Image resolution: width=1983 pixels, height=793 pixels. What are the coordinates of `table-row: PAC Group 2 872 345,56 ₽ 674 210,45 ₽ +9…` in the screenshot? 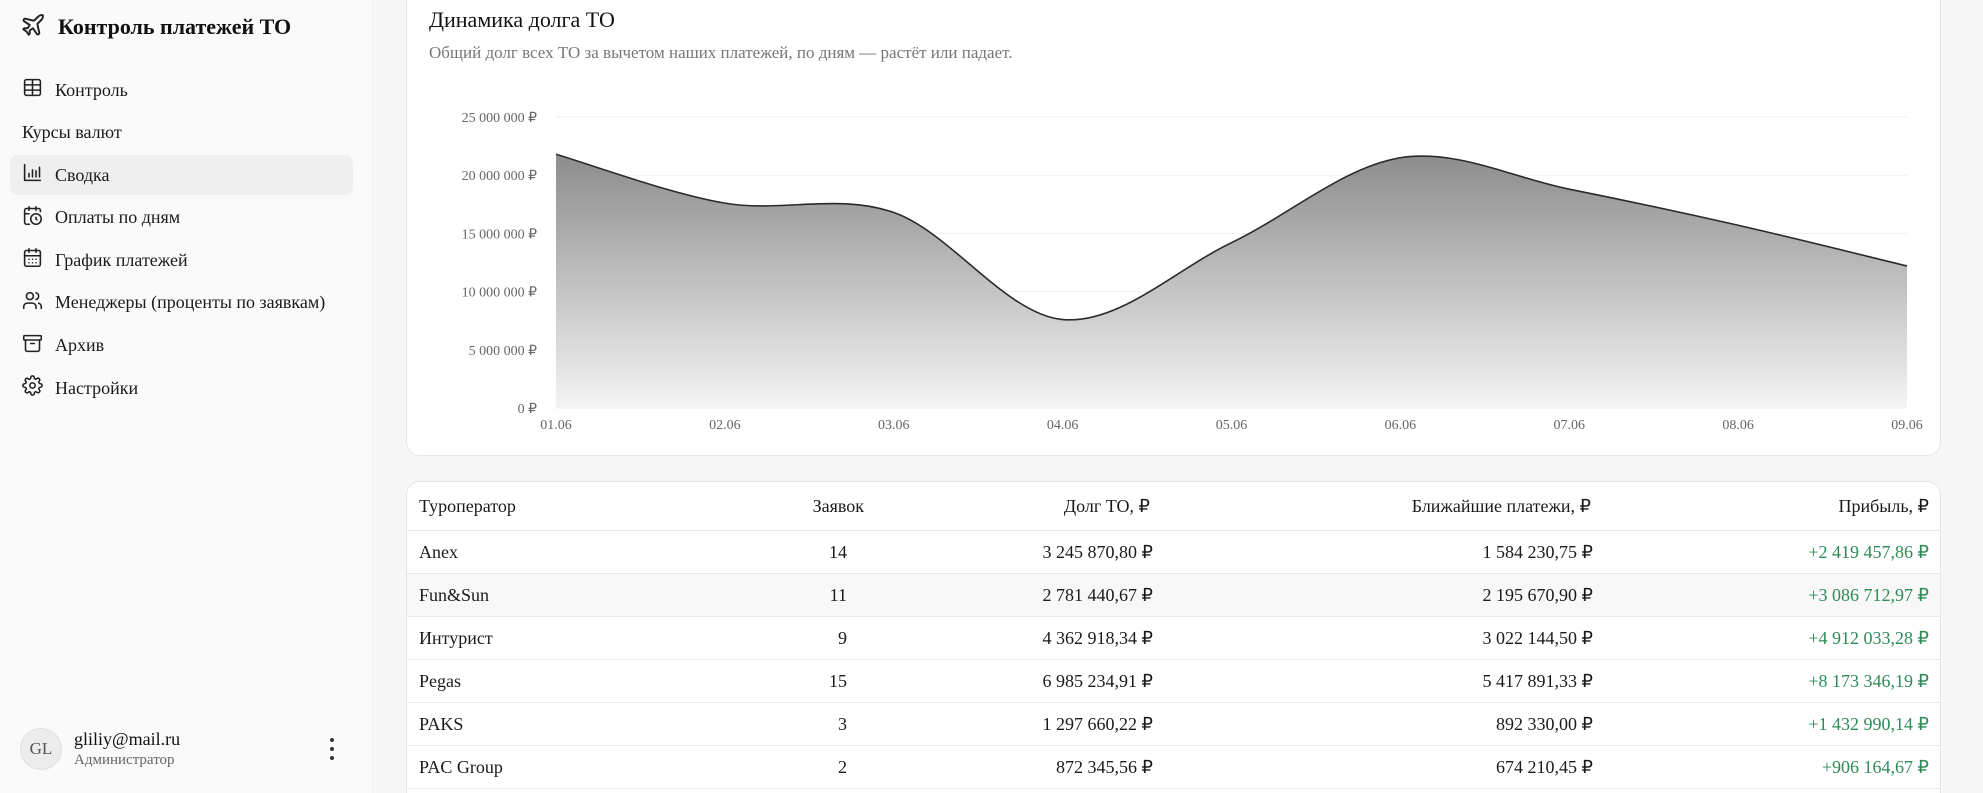 It's located at (1173, 767).